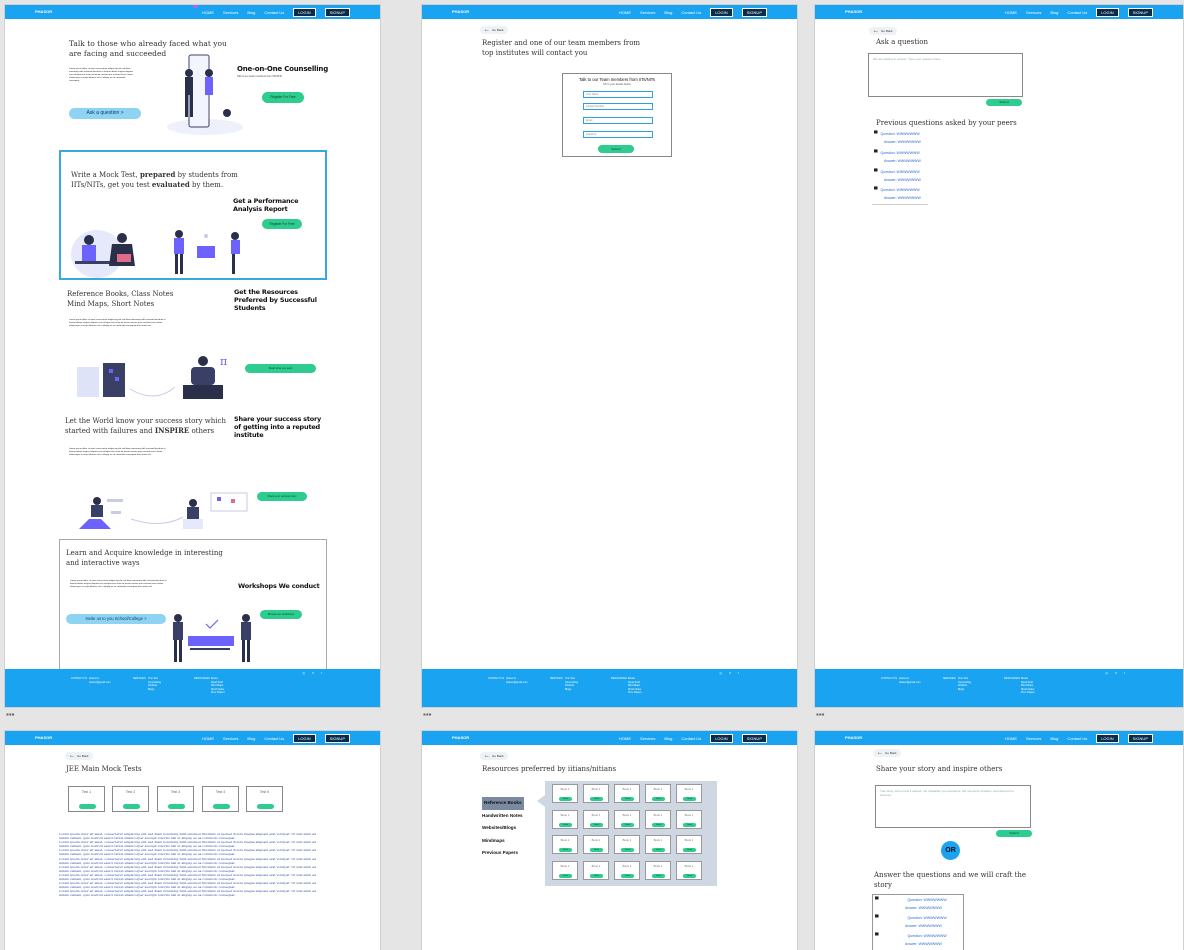  I want to click on name-field: Your Name, so click(618, 94).